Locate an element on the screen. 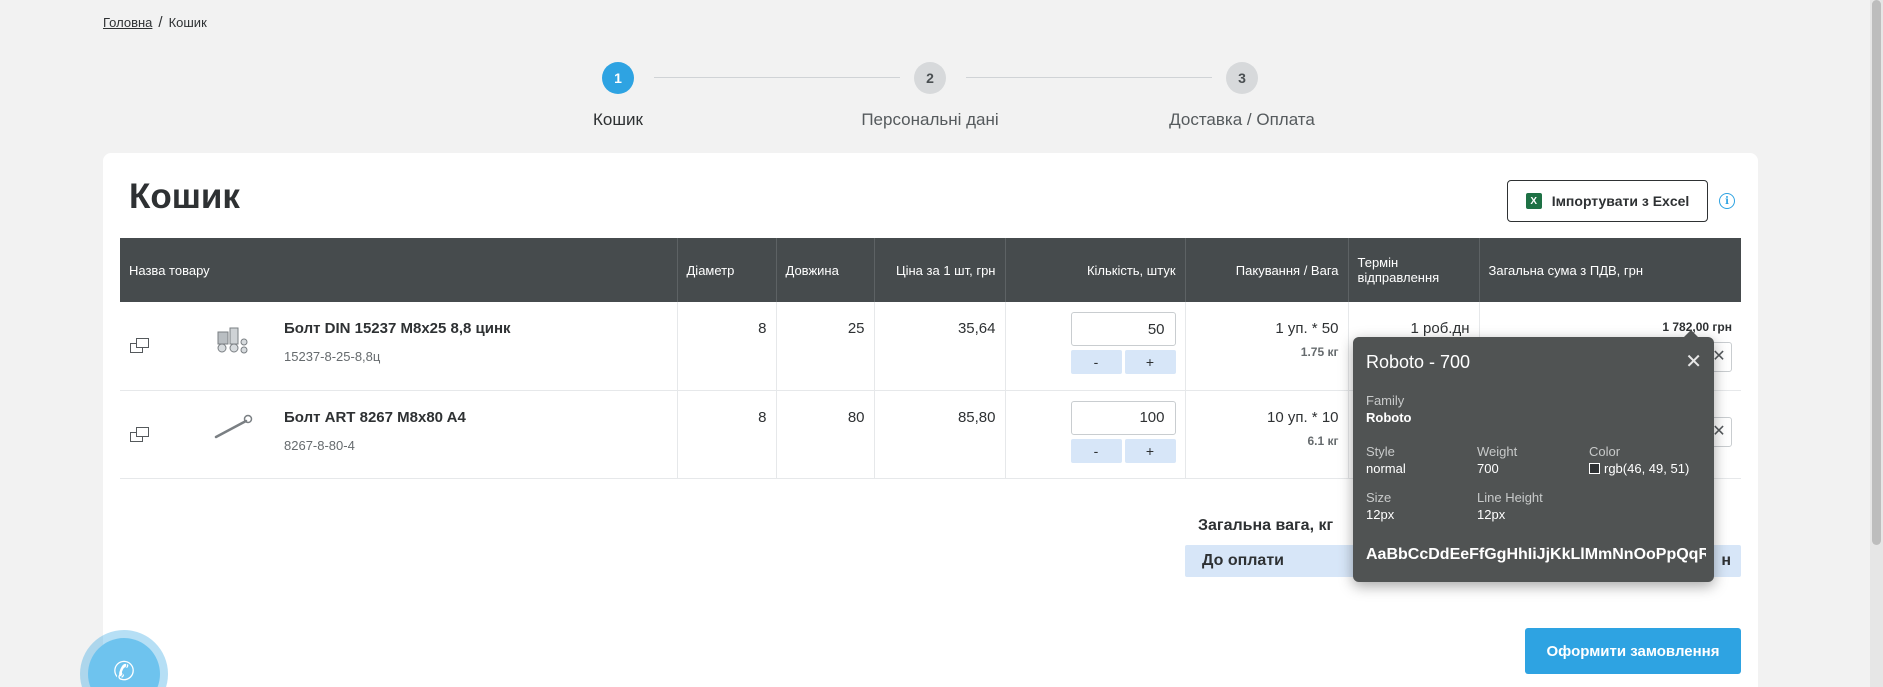 Image resolution: width=1883 pixels, height=687 pixels. weight-text: 6.1 кг is located at coordinates (1323, 440).